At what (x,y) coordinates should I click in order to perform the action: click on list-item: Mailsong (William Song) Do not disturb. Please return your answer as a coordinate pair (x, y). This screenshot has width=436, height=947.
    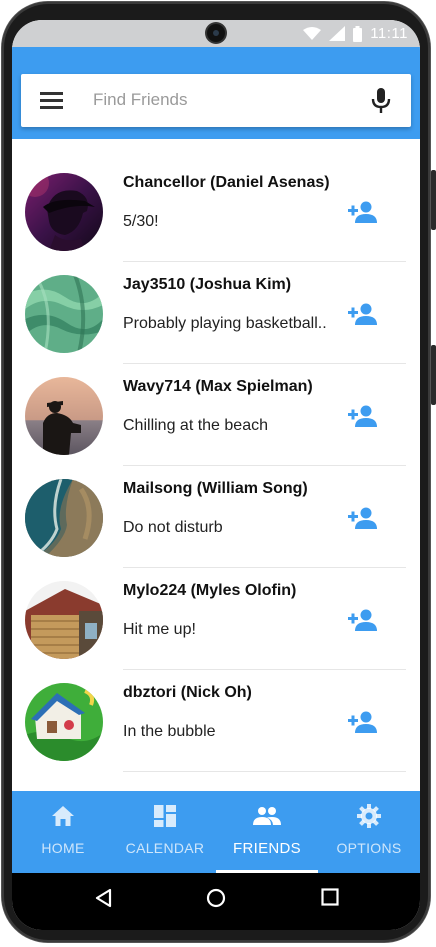
    Looking at the image, I should click on (216, 517).